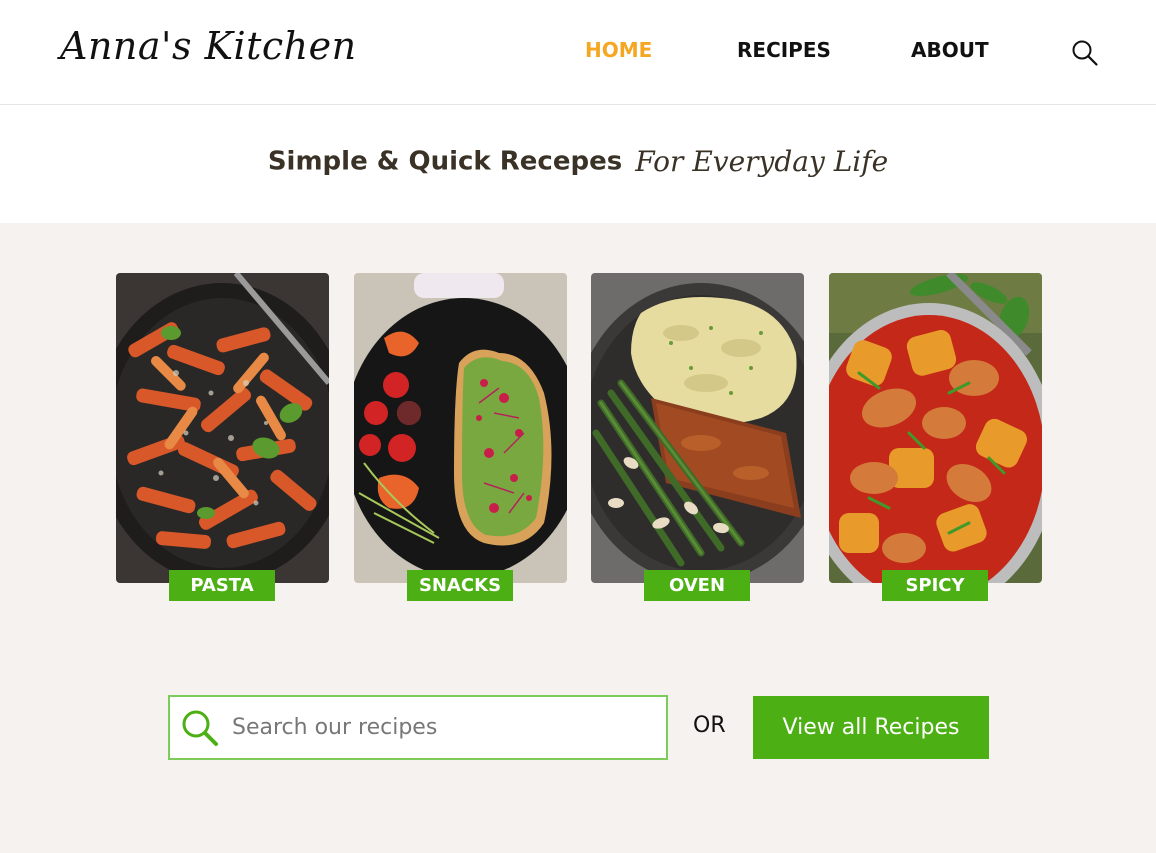 The height and width of the screenshot is (853, 1156). I want to click on category-card-pasta, so click(222, 428).